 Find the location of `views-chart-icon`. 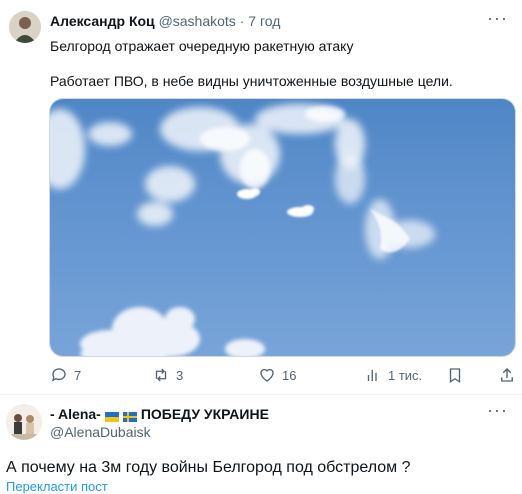

views-chart-icon is located at coordinates (372, 375).